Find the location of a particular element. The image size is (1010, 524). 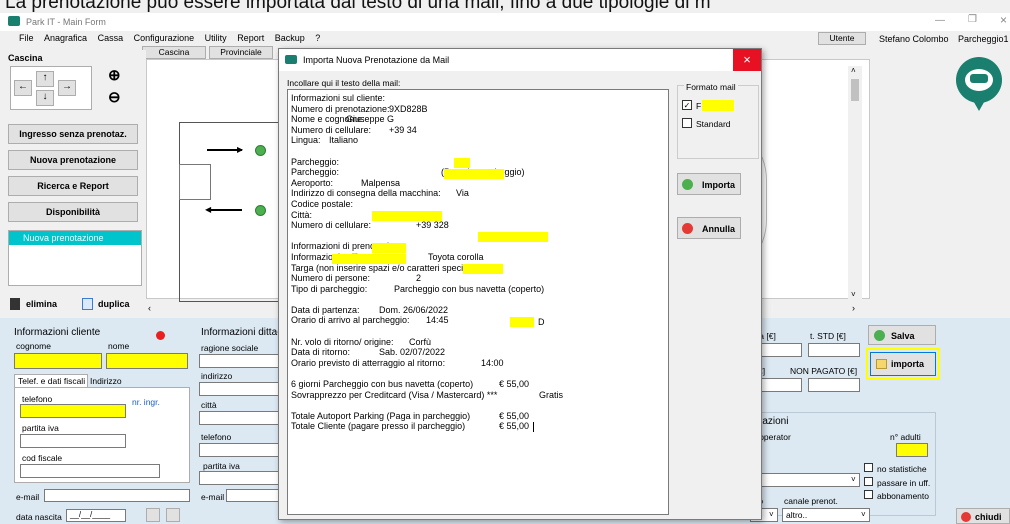

ditta-citta-input is located at coordinates (239, 418).